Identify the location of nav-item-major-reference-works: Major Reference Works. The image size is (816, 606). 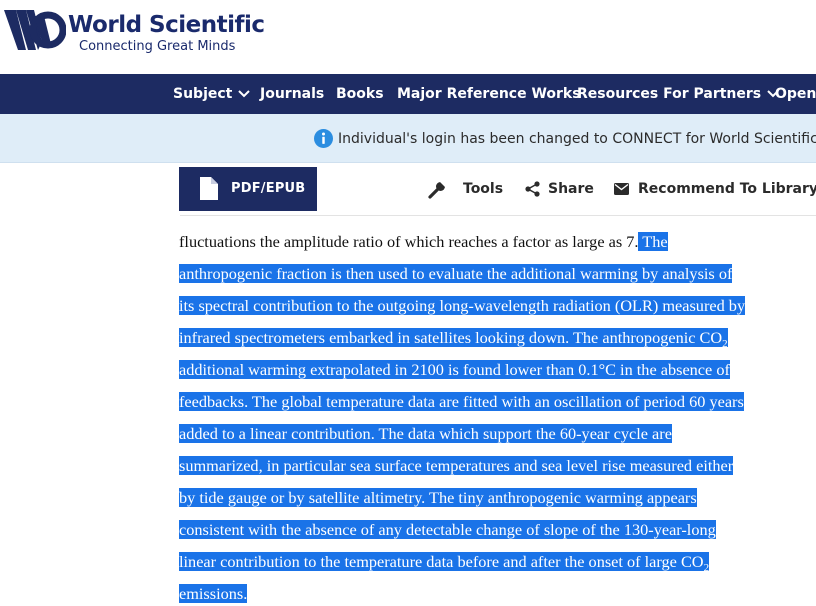
(489, 94).